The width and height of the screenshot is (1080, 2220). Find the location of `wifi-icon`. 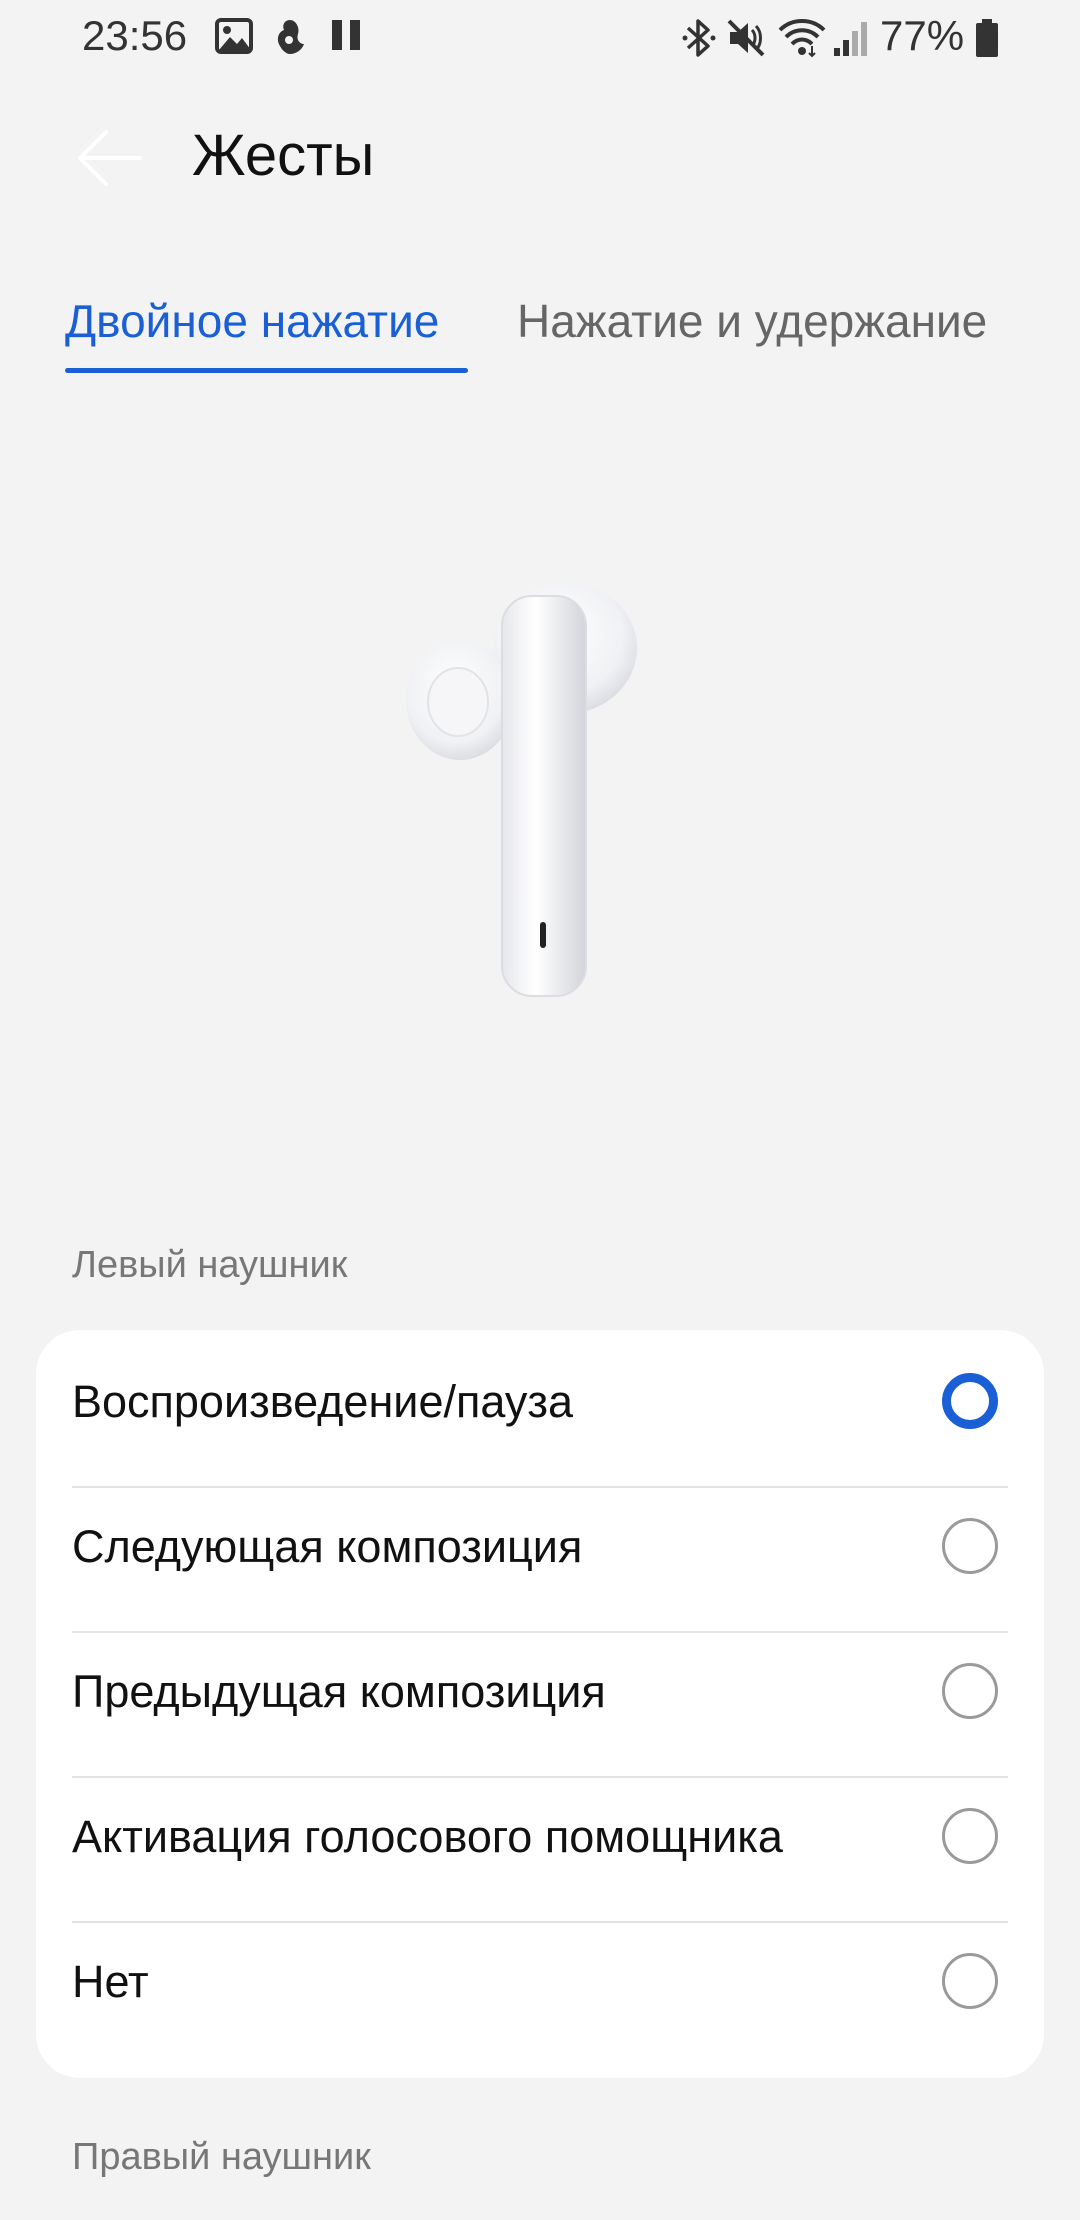

wifi-icon is located at coordinates (802, 38).